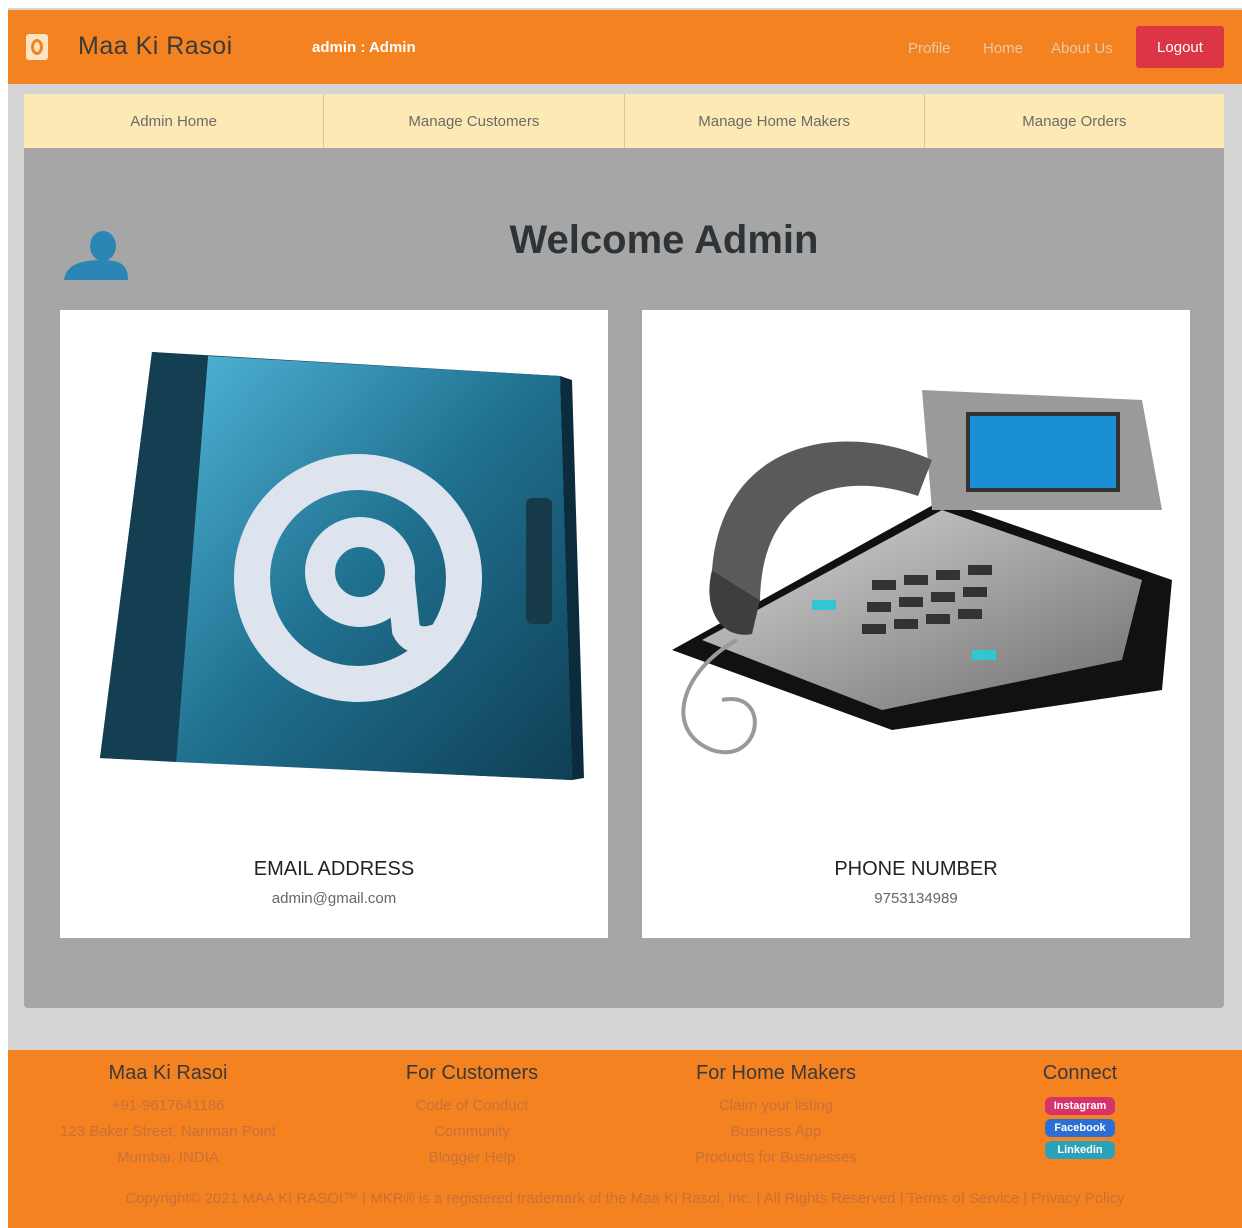 Image resolution: width=1242 pixels, height=1228 pixels. What do you see at coordinates (776, 1132) in the screenshot?
I see `footer-link-business-app: Business App` at bounding box center [776, 1132].